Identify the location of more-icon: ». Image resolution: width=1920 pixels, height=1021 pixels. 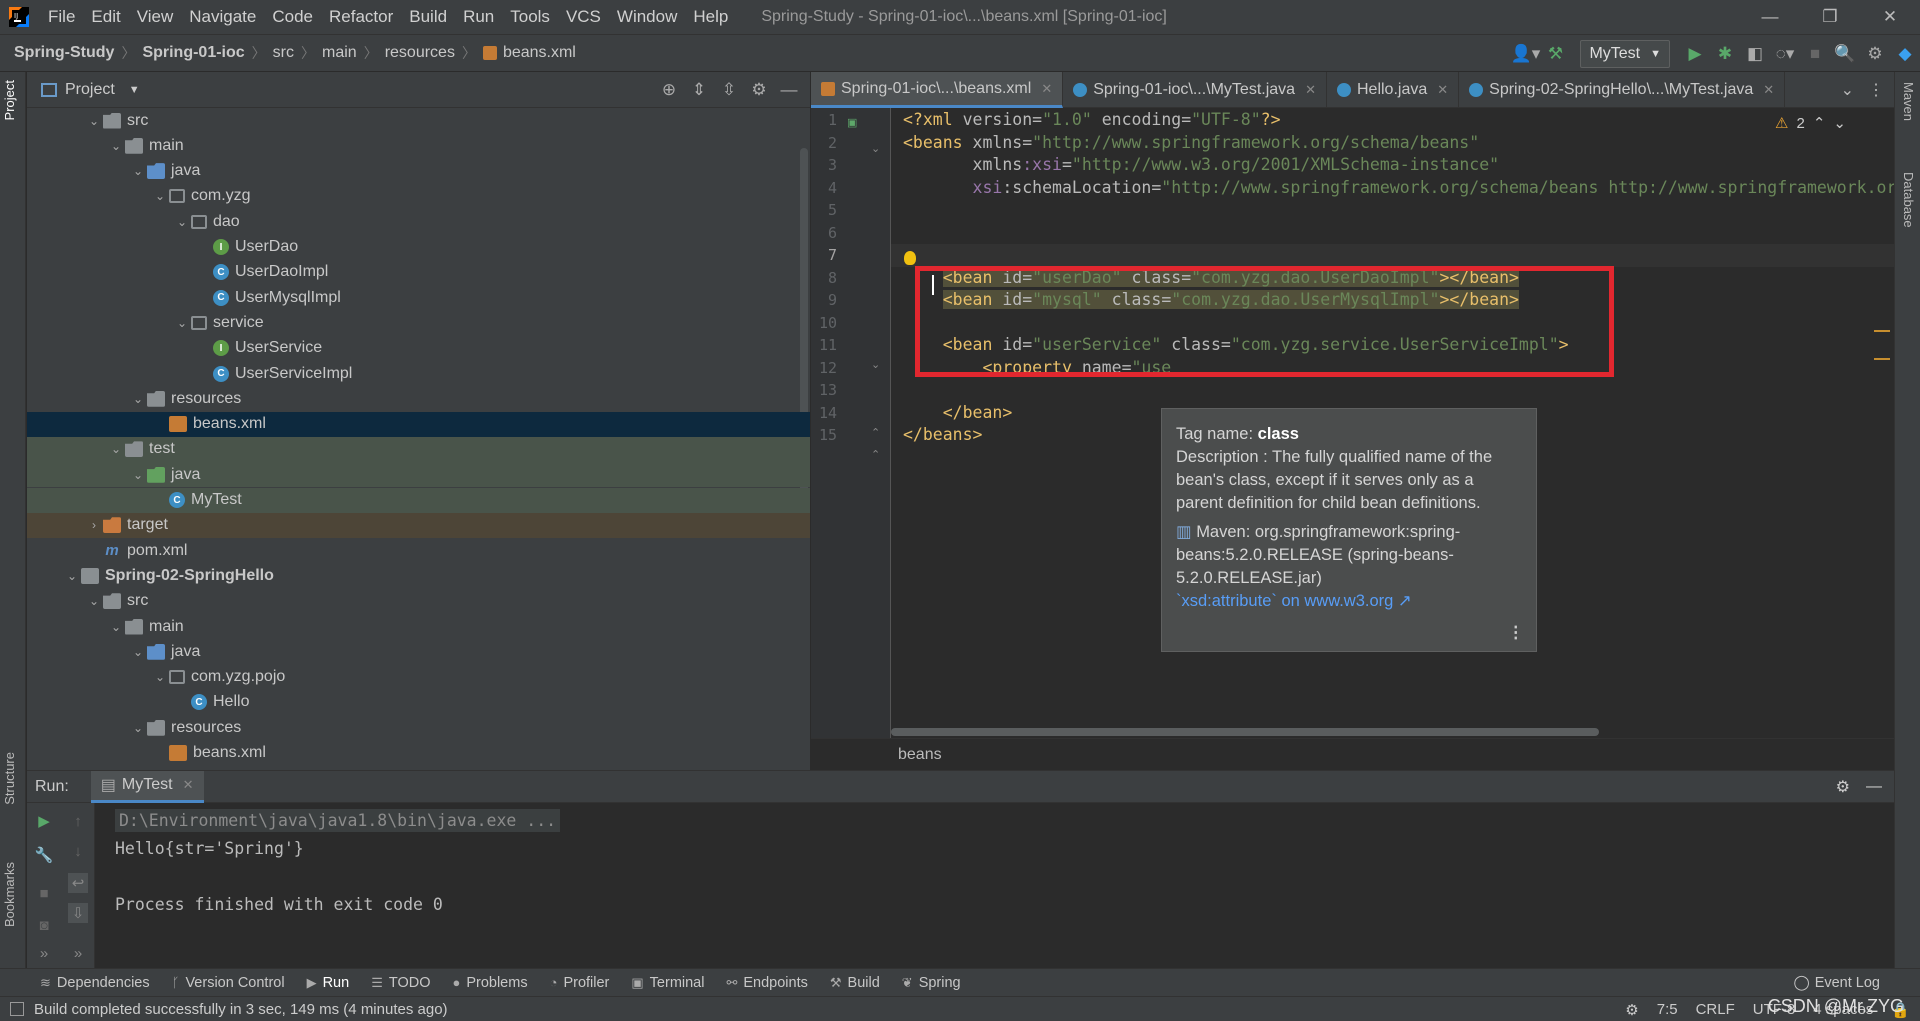
(78, 953).